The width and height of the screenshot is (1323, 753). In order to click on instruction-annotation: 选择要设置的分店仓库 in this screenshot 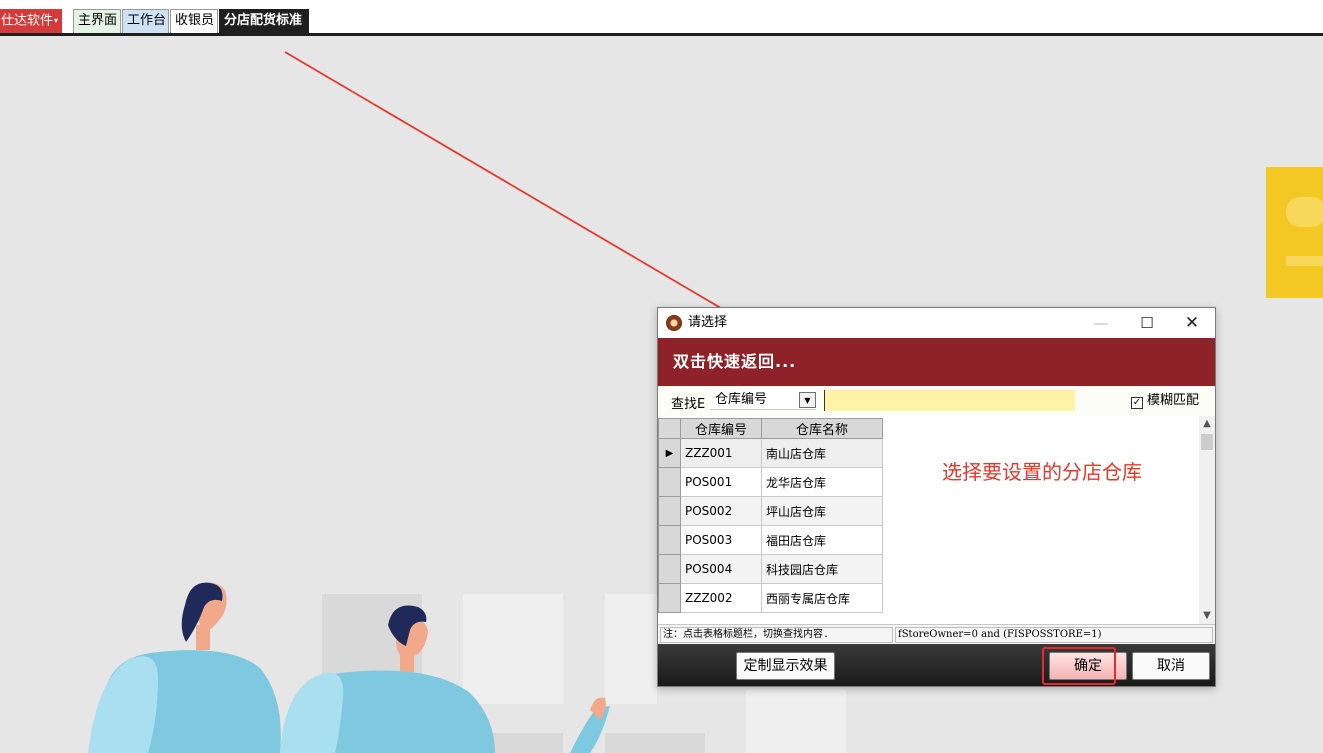, I will do `click(1042, 472)`.